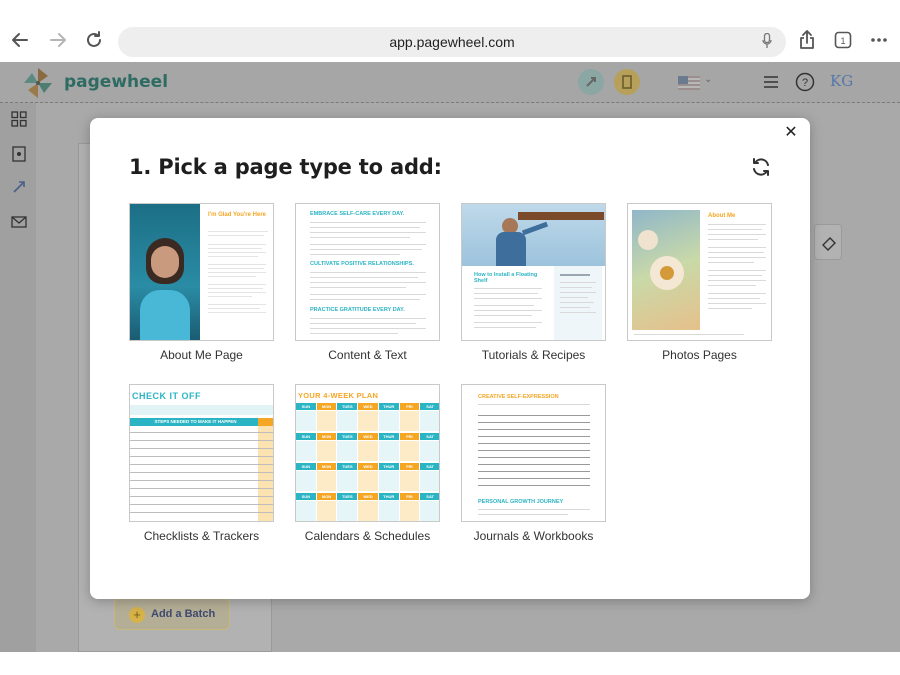 Image resolution: width=900 pixels, height=675 pixels. I want to click on mail-icon, so click(19, 224).